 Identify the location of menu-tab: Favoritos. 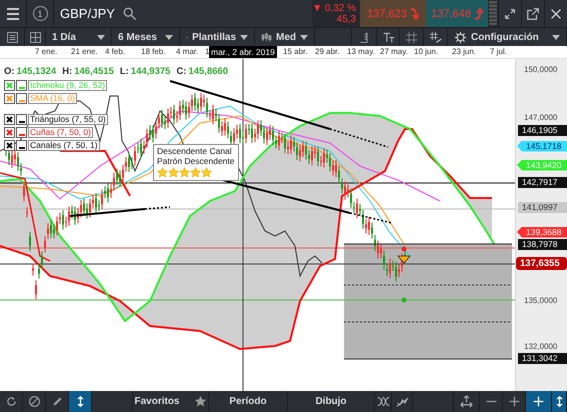
(171, 401).